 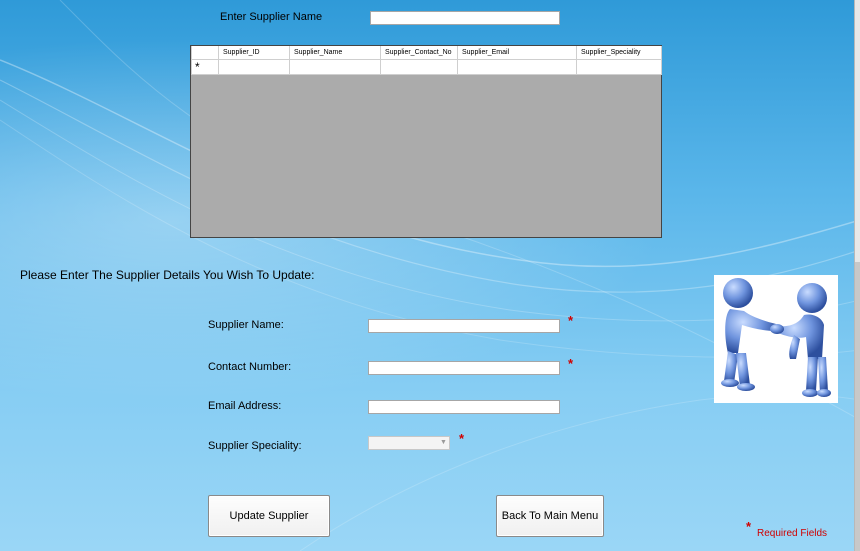 I want to click on supplier-name-label: Supplier Name:, so click(x=246, y=325).